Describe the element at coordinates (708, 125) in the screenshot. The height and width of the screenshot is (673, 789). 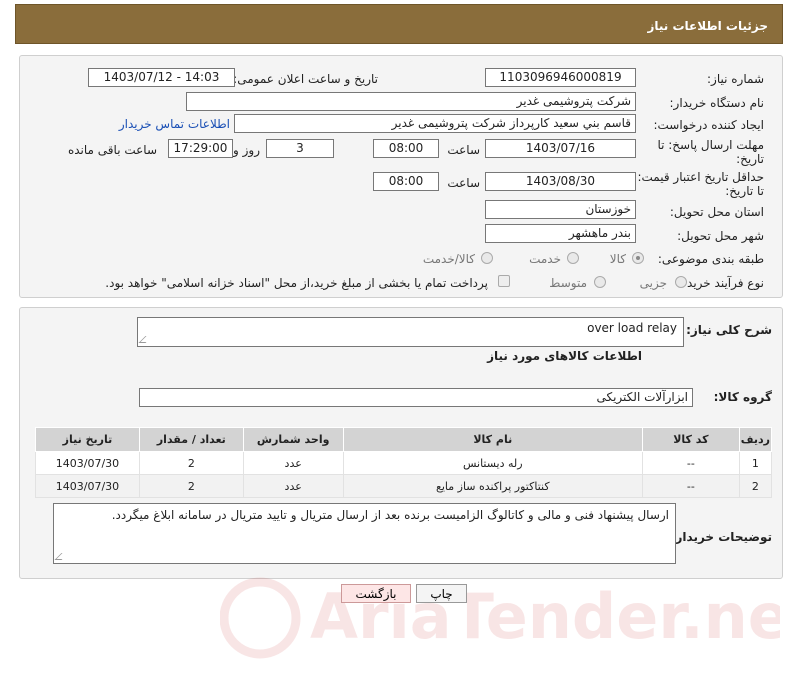
I see `requester-label: ایجاد کننده درخواست:` at that location.